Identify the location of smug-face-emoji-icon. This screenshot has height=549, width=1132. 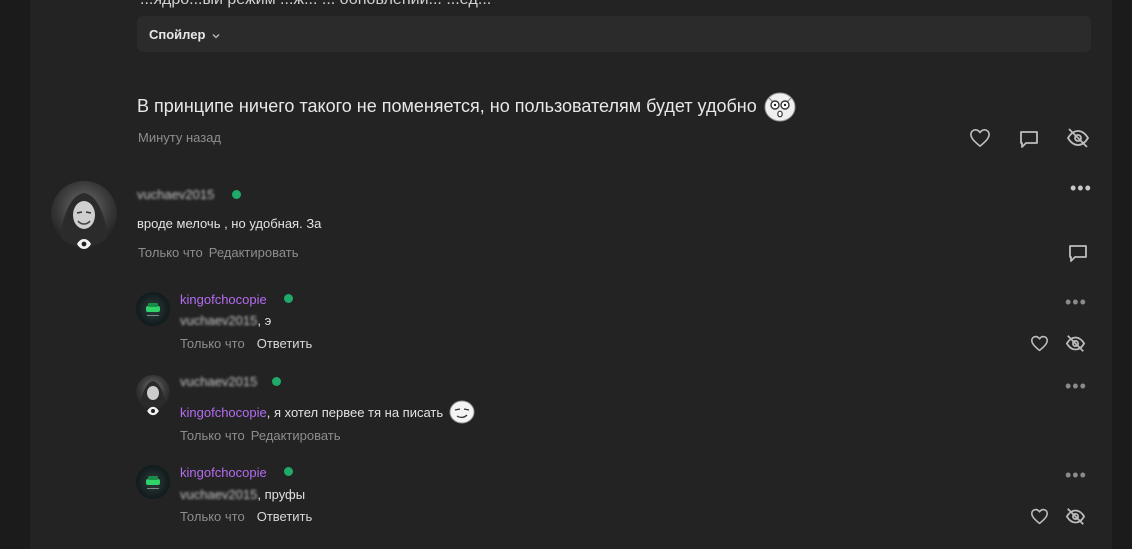
(462, 412).